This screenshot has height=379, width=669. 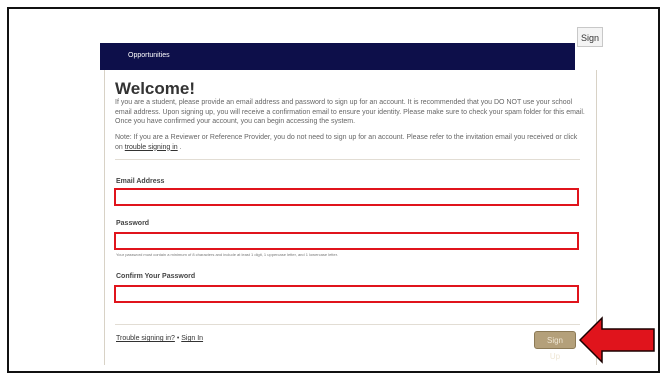 What do you see at coordinates (145, 338) in the screenshot?
I see `trouble-signing-in-link: Trouble signing in?` at bounding box center [145, 338].